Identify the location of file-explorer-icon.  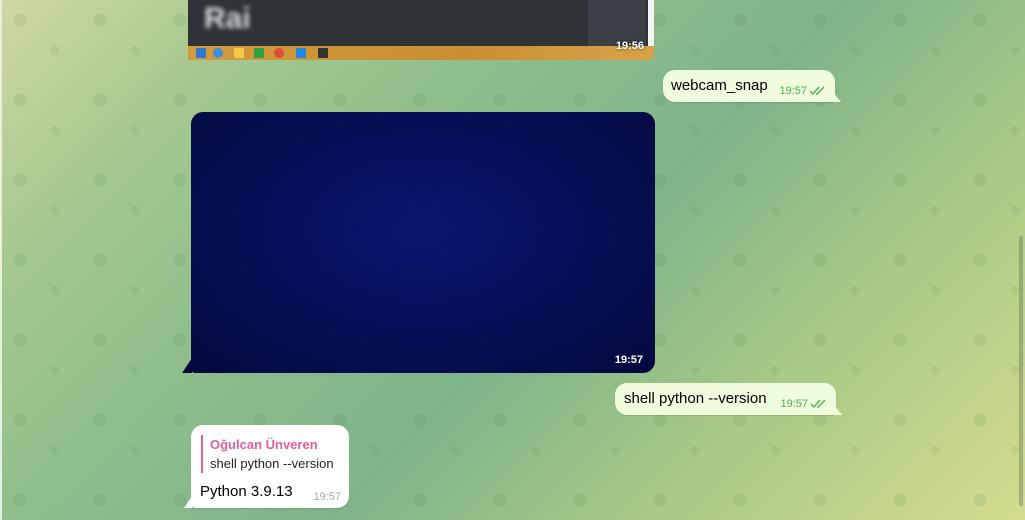
(239, 53).